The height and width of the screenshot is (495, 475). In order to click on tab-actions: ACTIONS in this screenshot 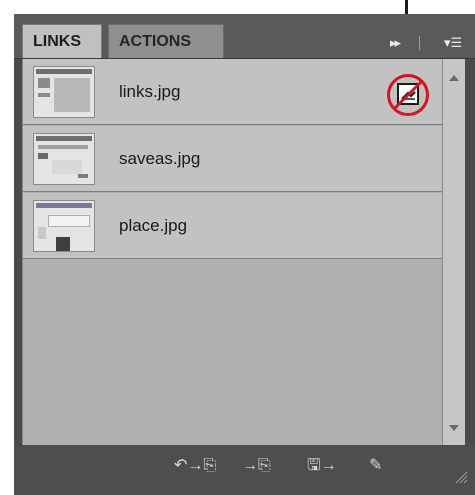, I will do `click(166, 41)`.